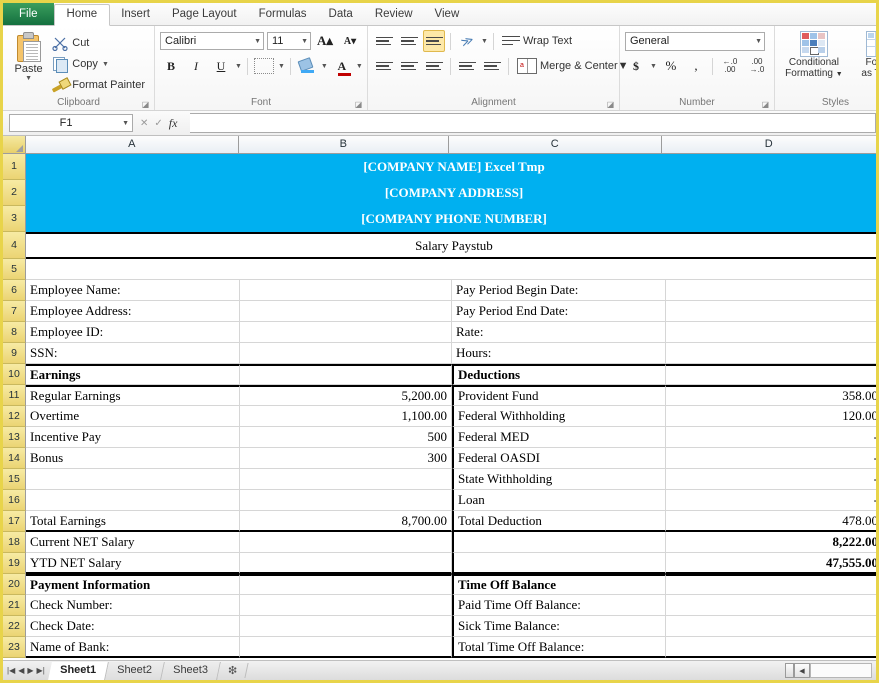 This screenshot has width=879, height=683. What do you see at coordinates (559, 353) in the screenshot?
I see `cell-c9: Hours:` at bounding box center [559, 353].